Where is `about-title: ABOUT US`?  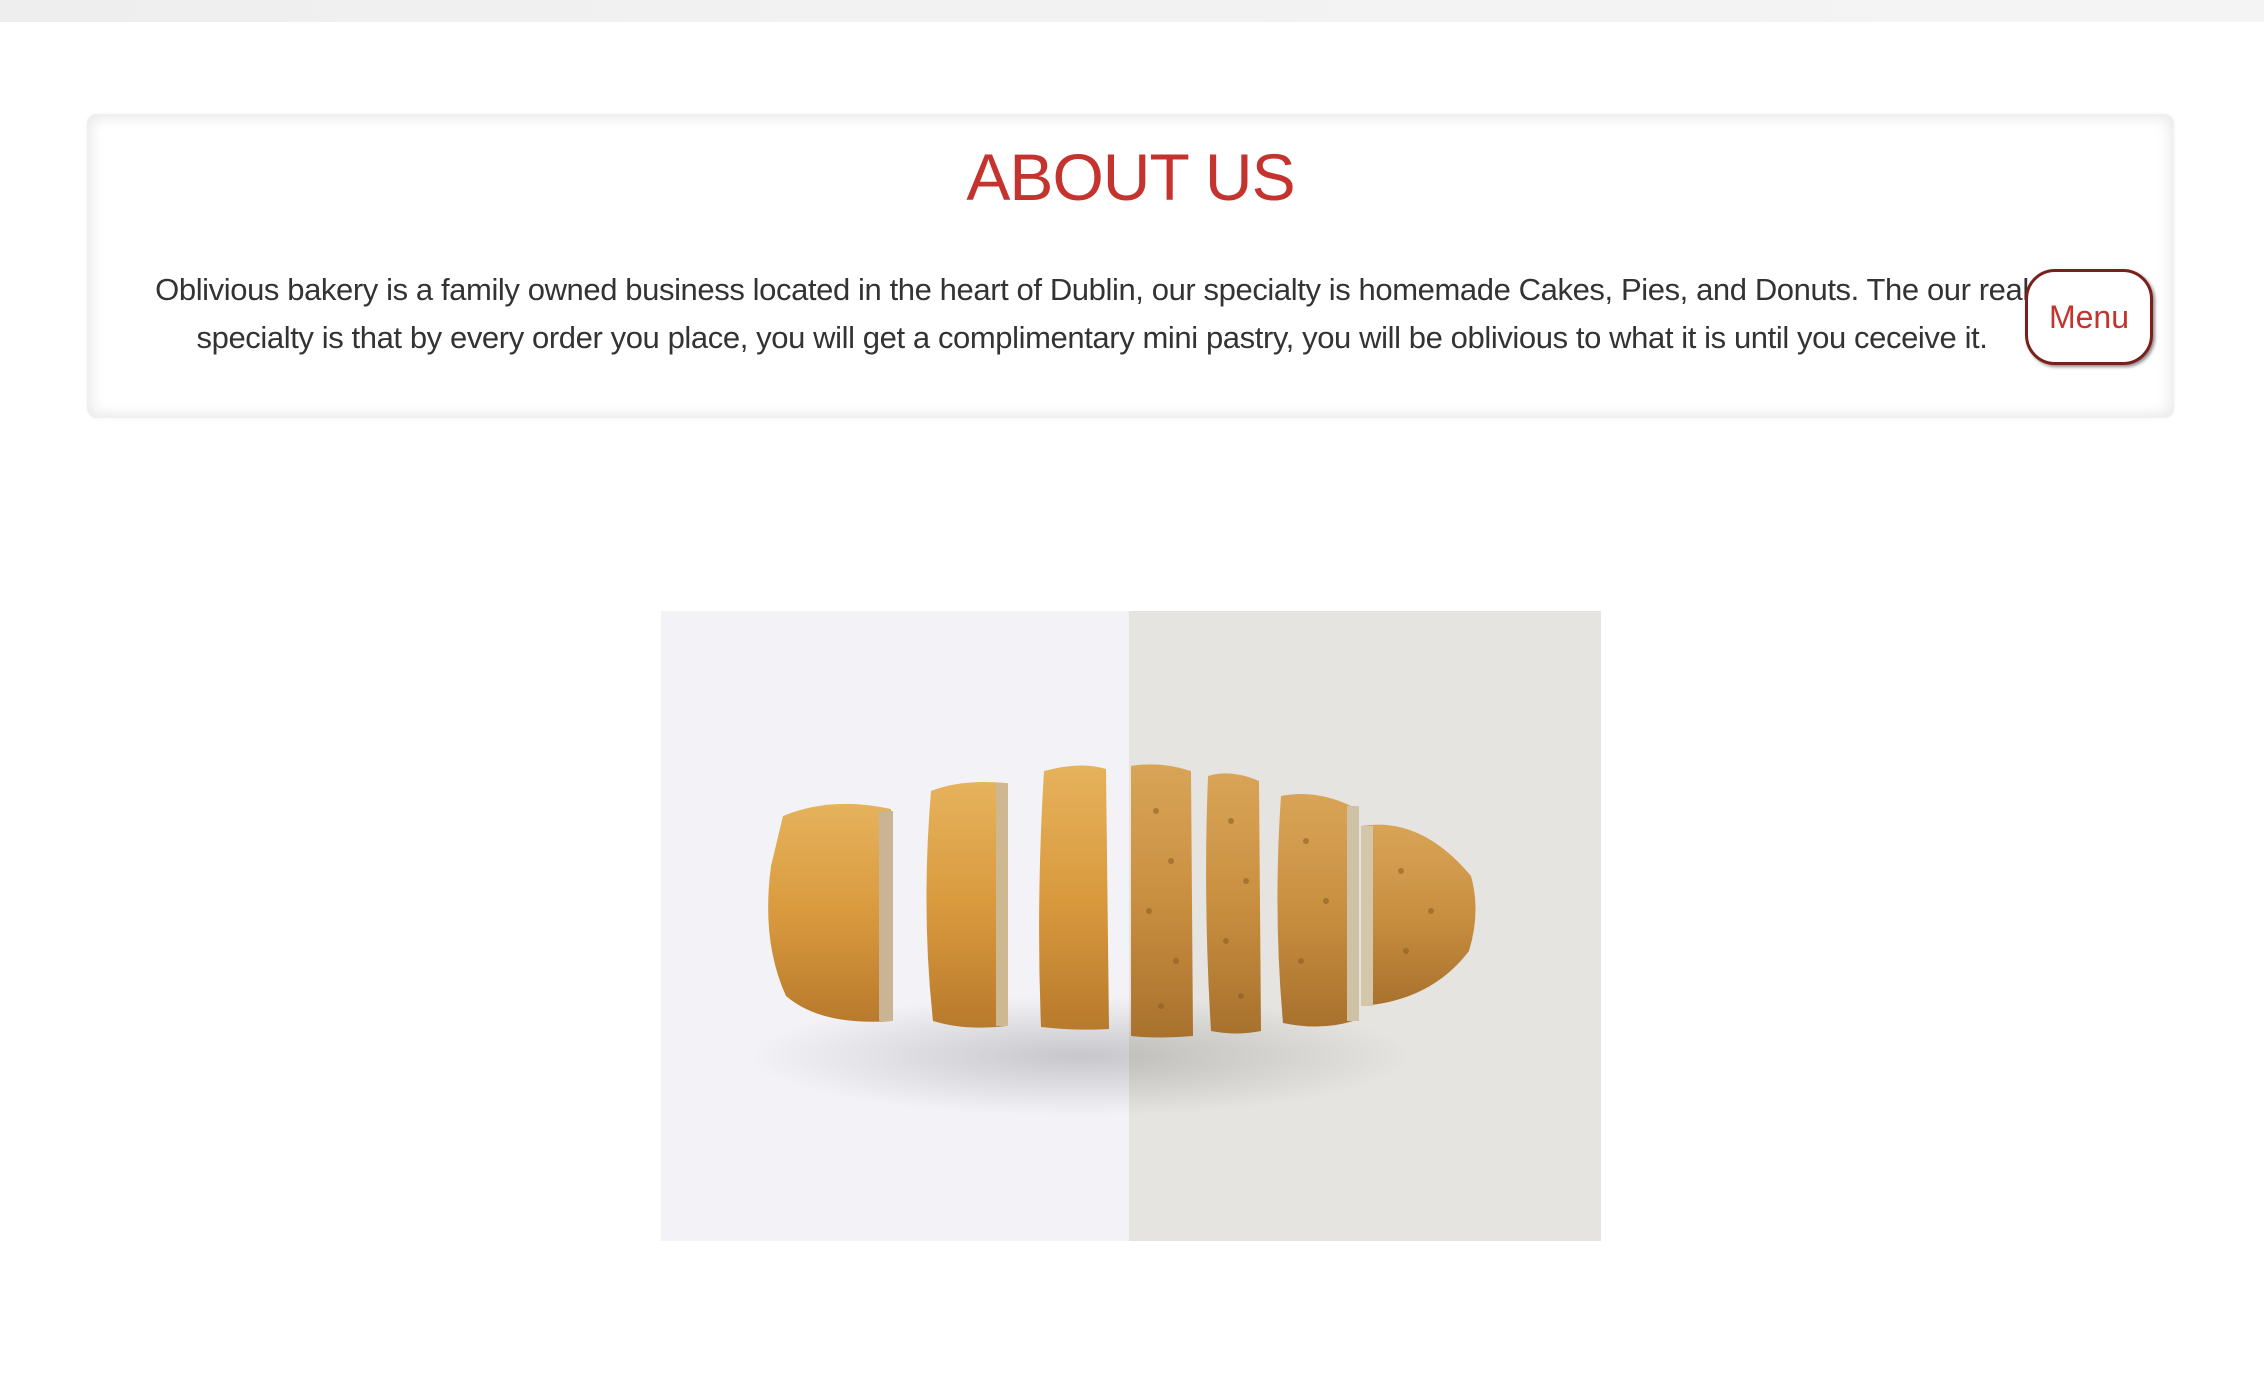
about-title: ABOUT US is located at coordinates (1130, 177).